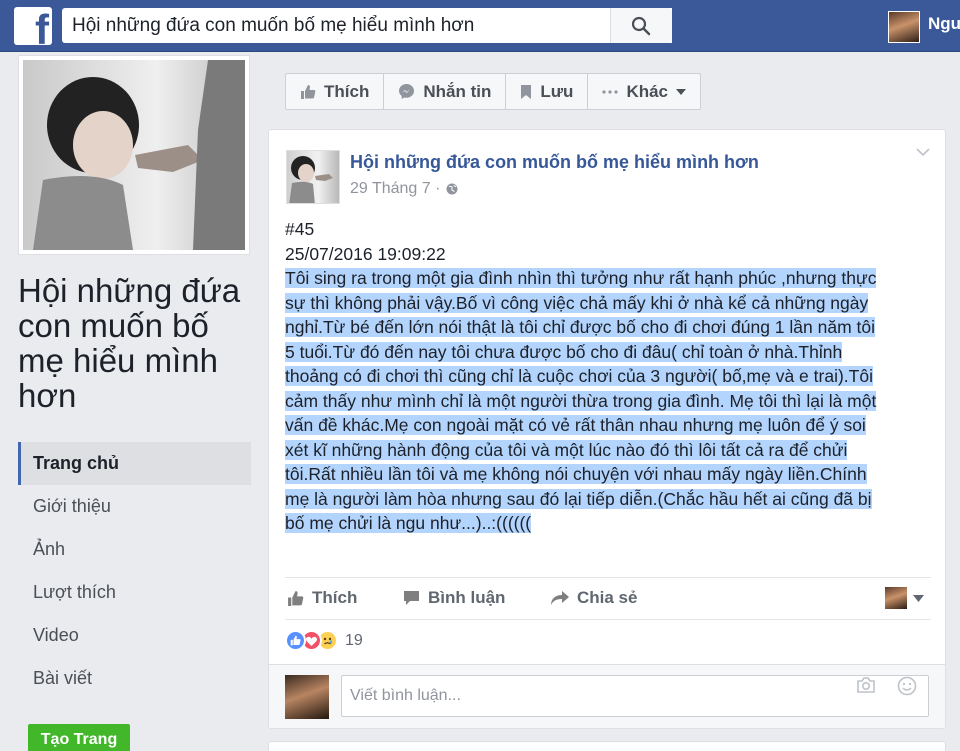  I want to click on post-share-label: Chia sẻ, so click(607, 597).